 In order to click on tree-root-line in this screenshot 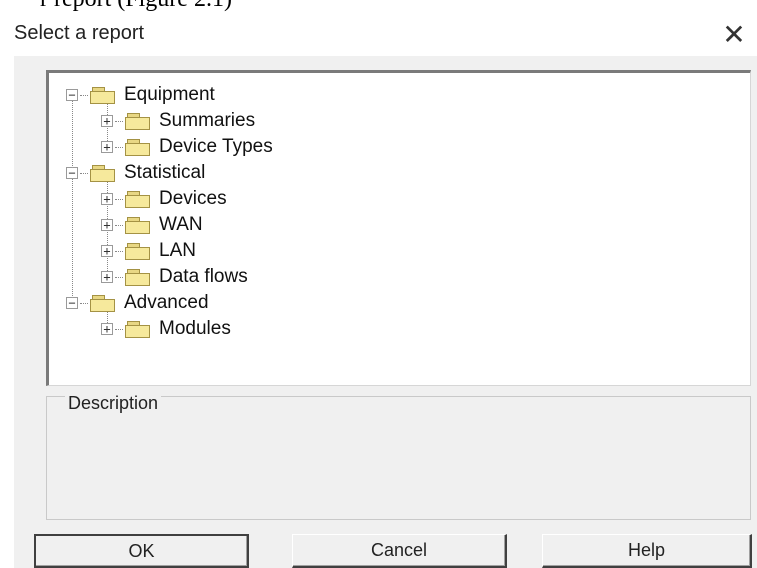, I will do `click(72, 199)`.